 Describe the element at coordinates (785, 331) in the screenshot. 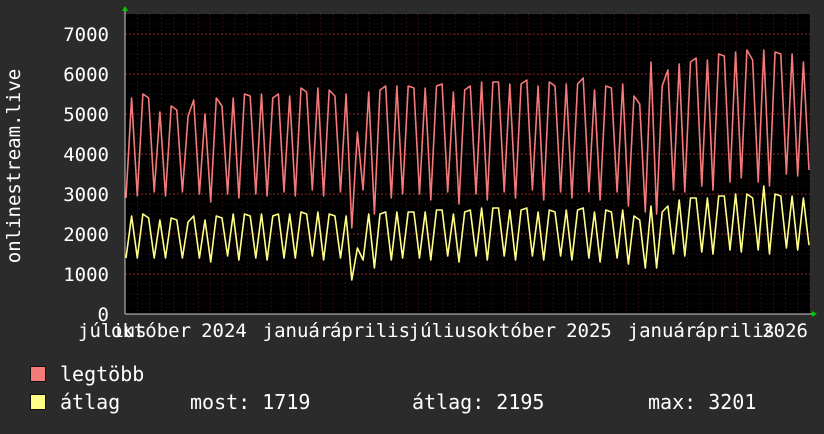

I see `x-tick-label: 2026` at that location.